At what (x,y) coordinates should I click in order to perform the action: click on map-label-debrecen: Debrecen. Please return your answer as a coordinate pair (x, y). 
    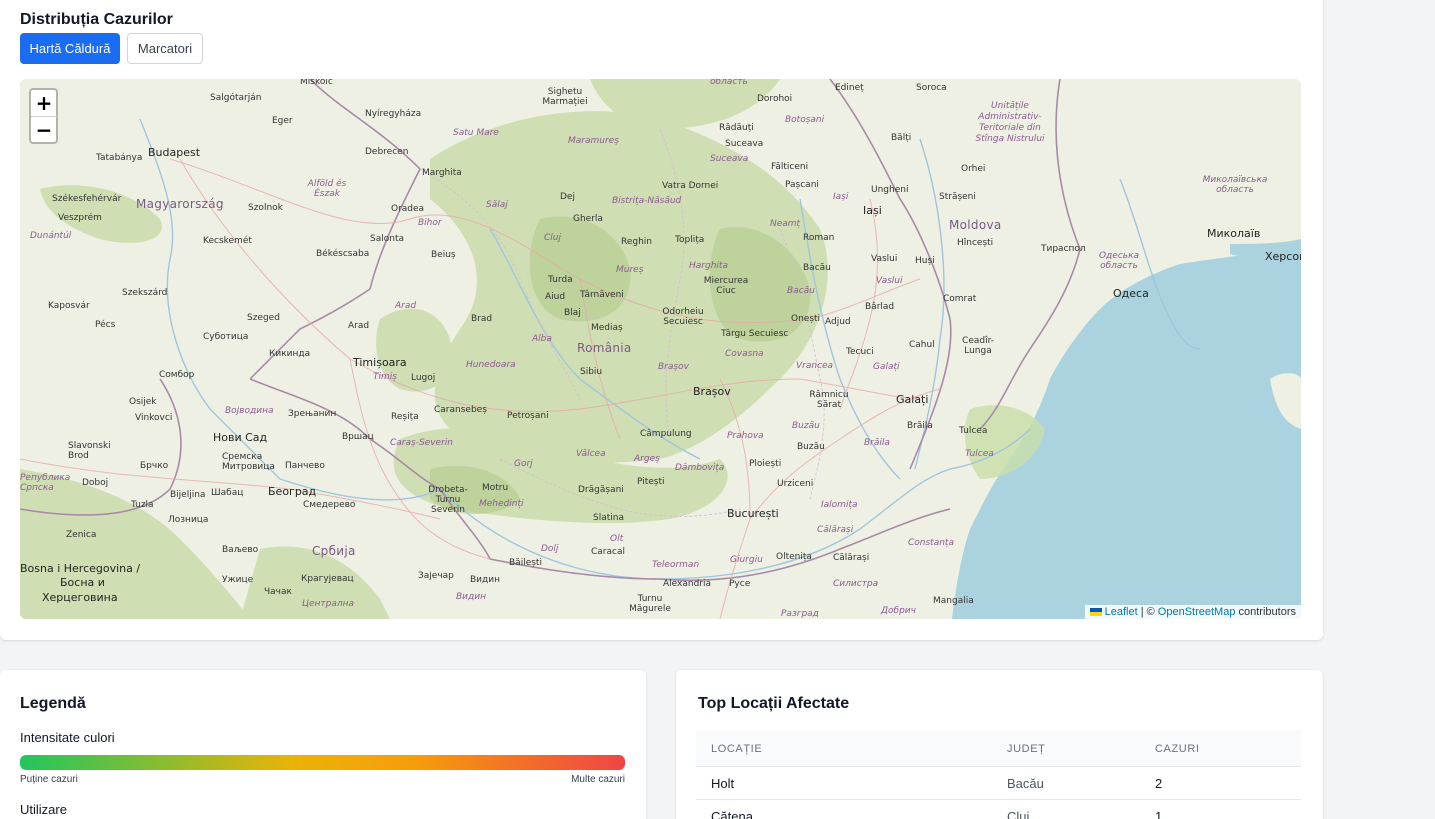
    Looking at the image, I should click on (387, 152).